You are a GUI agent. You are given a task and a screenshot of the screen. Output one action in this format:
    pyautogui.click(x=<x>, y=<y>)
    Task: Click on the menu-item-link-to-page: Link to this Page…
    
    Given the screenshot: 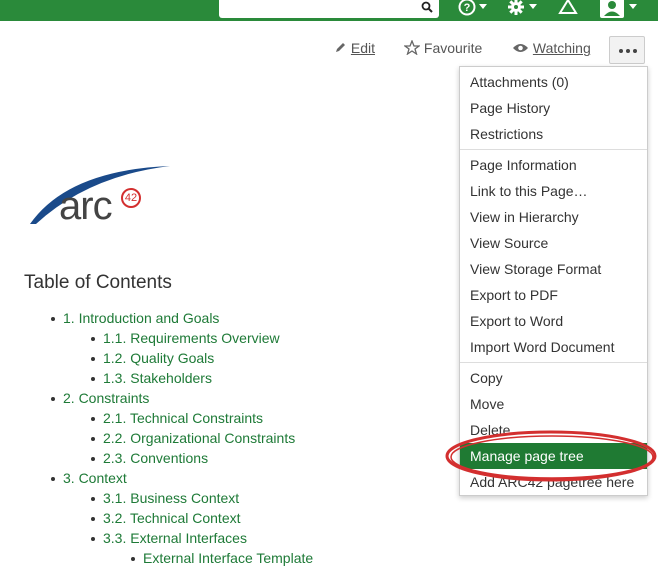 What is the action you would take?
    pyautogui.click(x=553, y=191)
    